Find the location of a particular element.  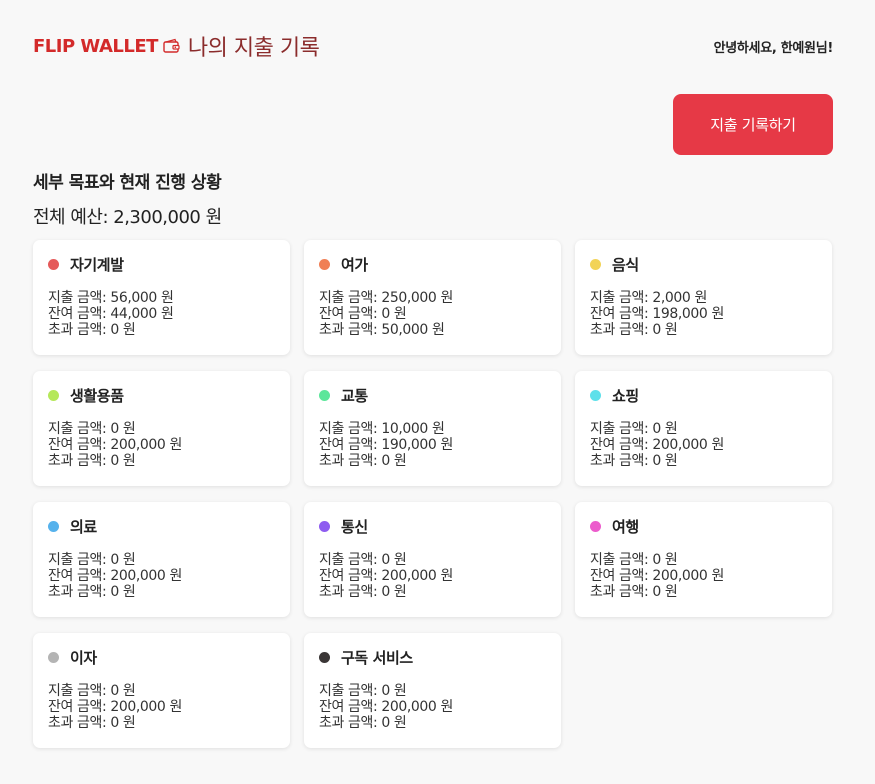

category-name: 구독 서비스 is located at coordinates (377, 657).